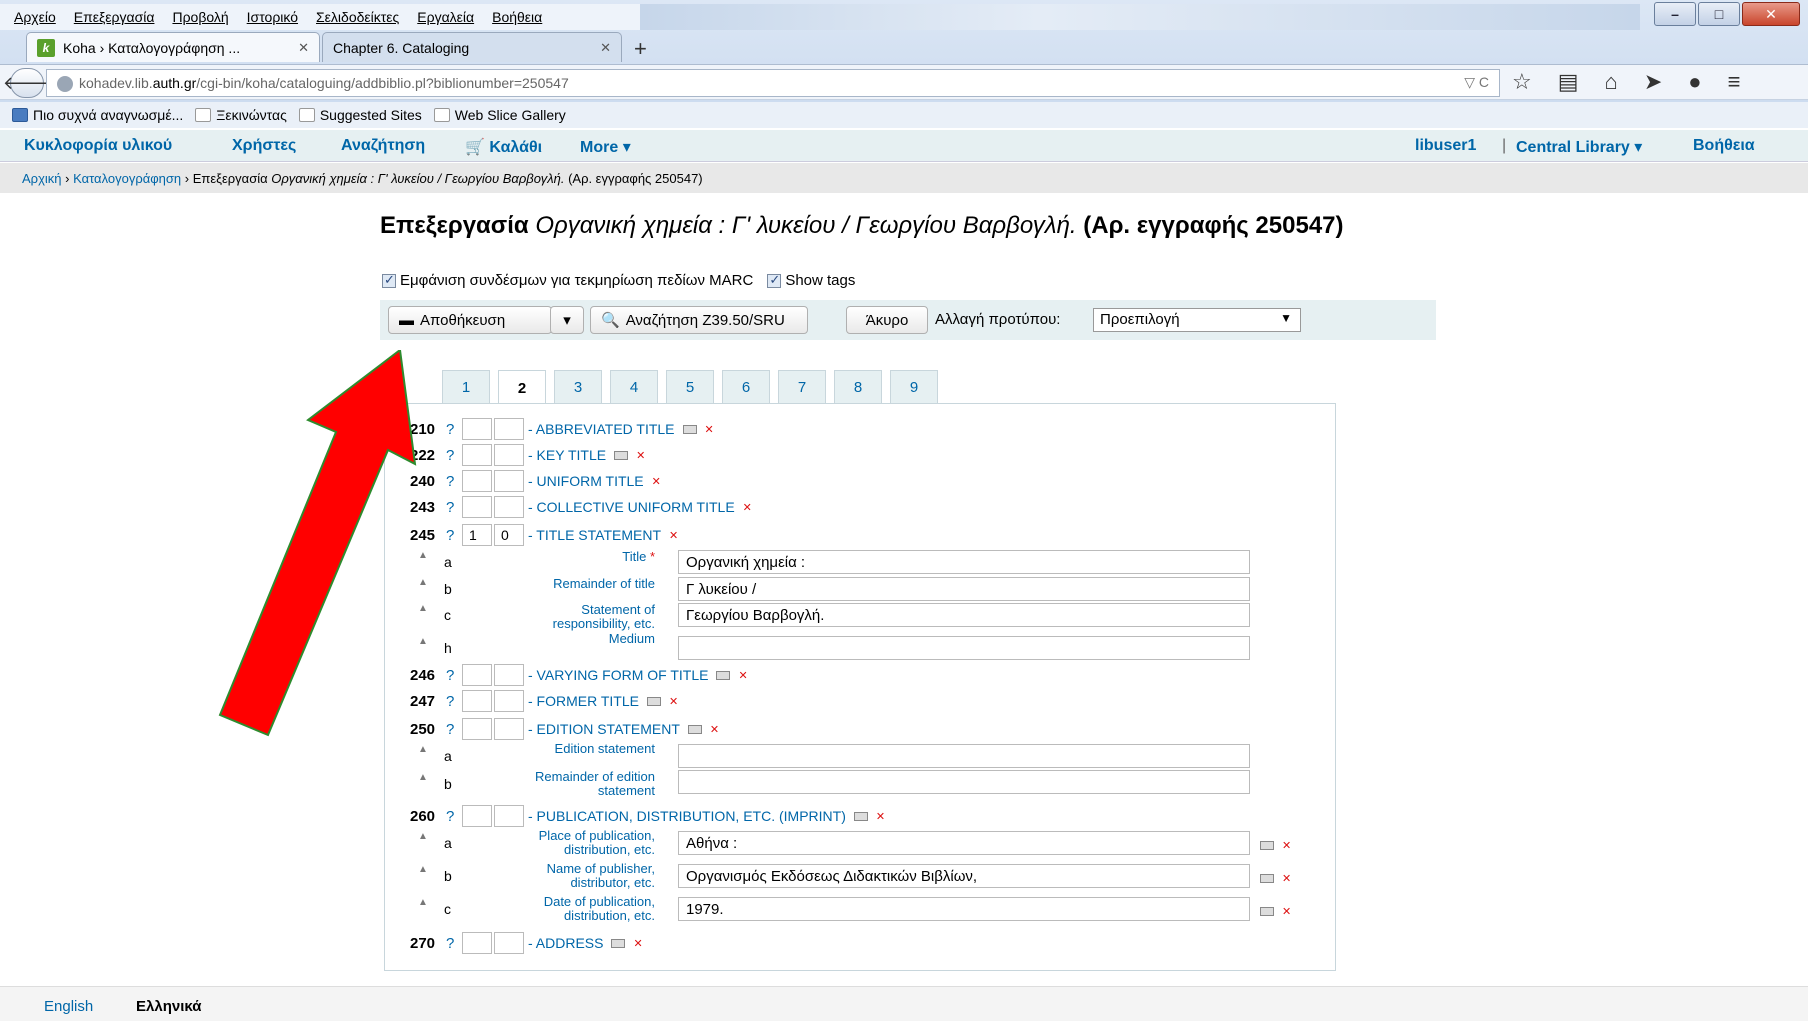 This screenshot has height=1021, width=1808. Describe the element at coordinates (27, 83) in the screenshot. I see `back-button: 🡐` at that location.